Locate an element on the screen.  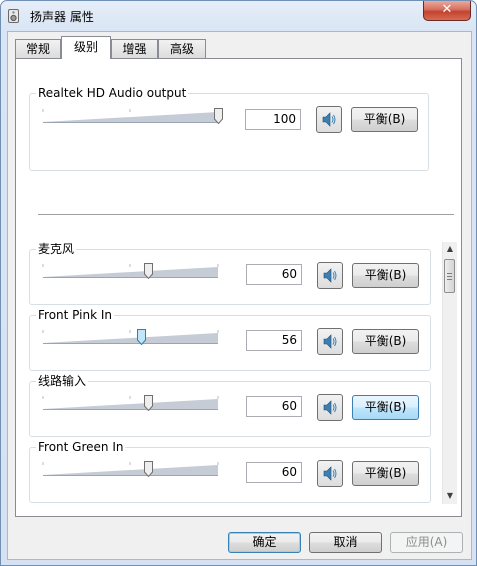
scrollbar-thumb is located at coordinates (449, 276).